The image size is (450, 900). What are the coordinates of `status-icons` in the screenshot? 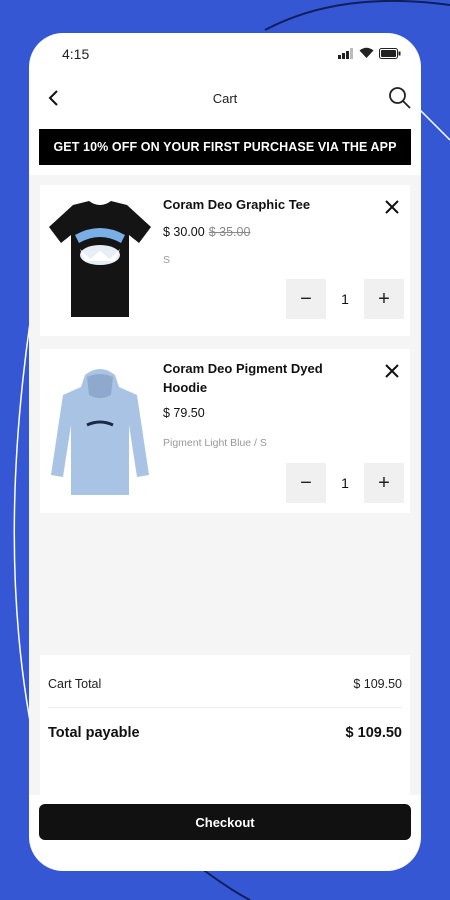 It's located at (369, 53).